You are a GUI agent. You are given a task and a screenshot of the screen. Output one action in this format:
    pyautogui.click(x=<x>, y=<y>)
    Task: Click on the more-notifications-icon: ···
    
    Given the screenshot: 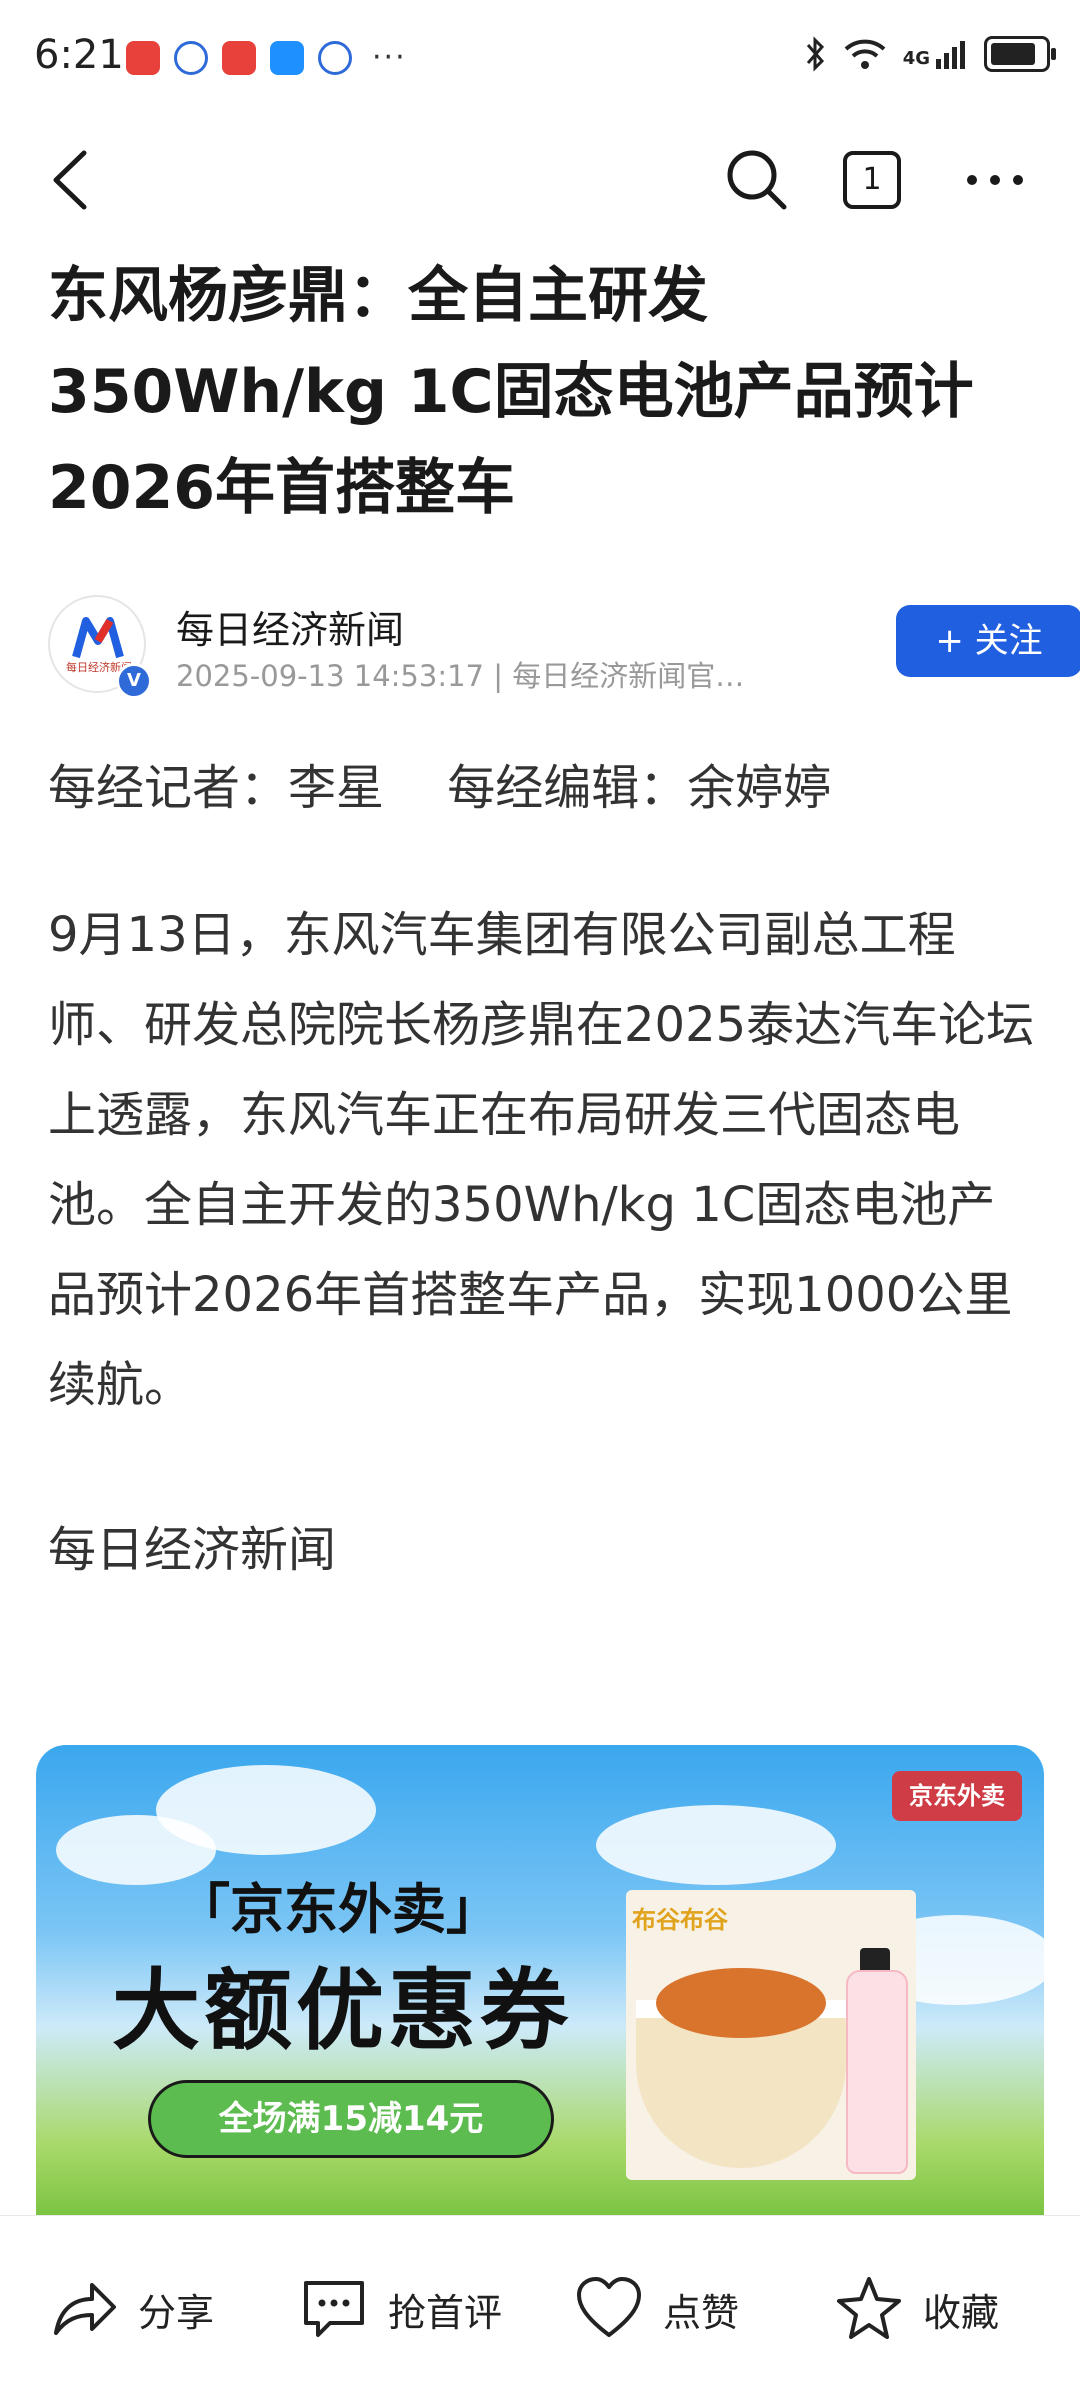 What is the action you would take?
    pyautogui.click(x=389, y=57)
    